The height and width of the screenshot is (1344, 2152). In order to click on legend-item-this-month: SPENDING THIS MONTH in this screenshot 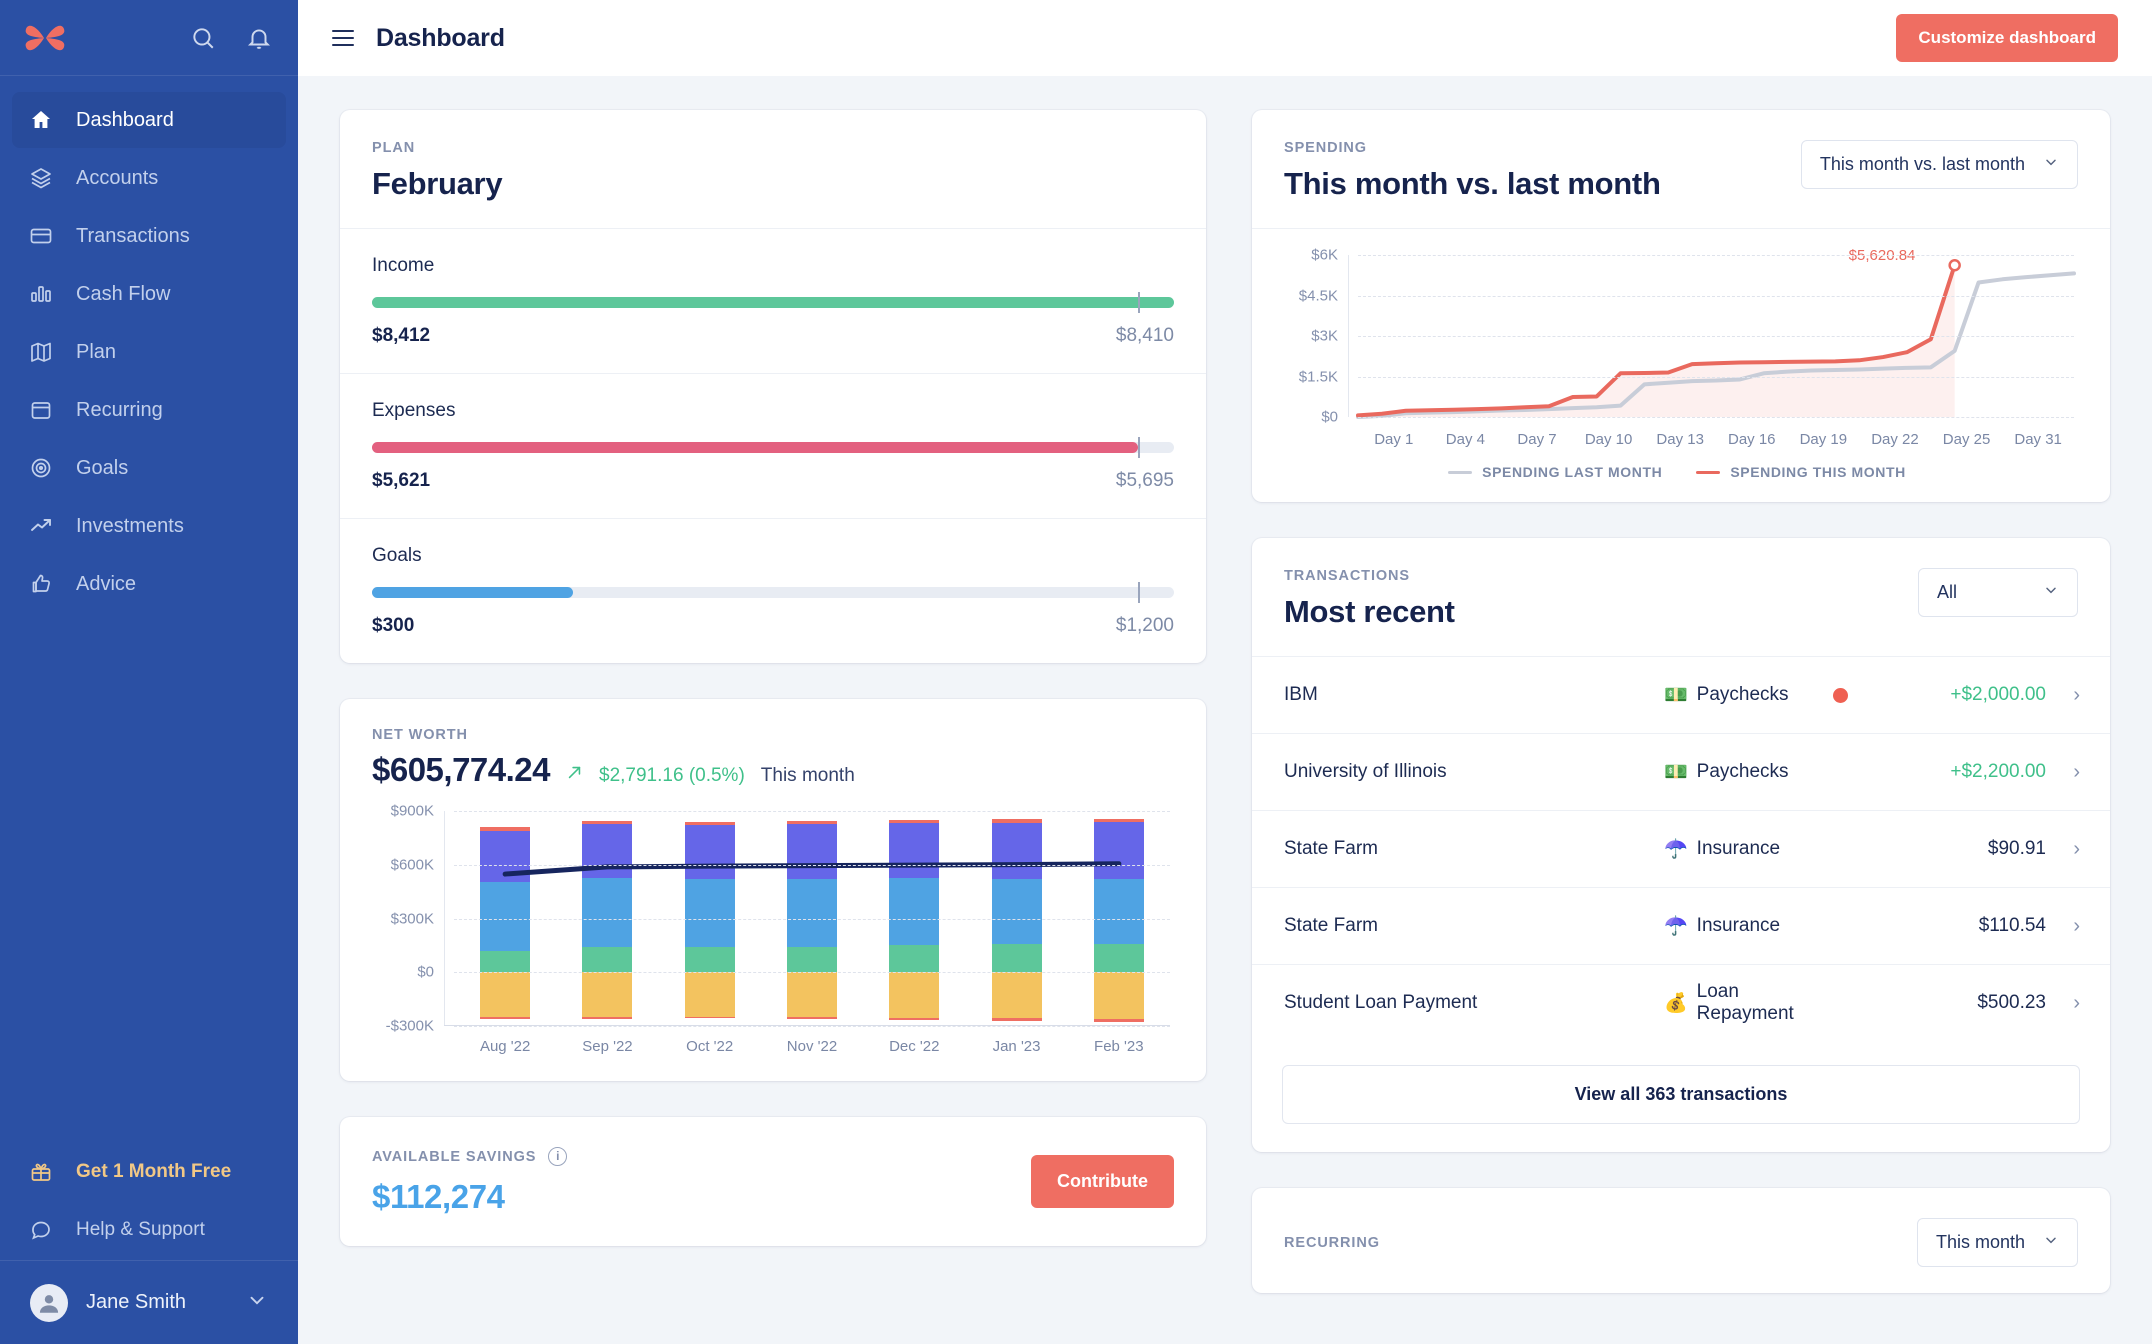, I will do `click(1801, 472)`.